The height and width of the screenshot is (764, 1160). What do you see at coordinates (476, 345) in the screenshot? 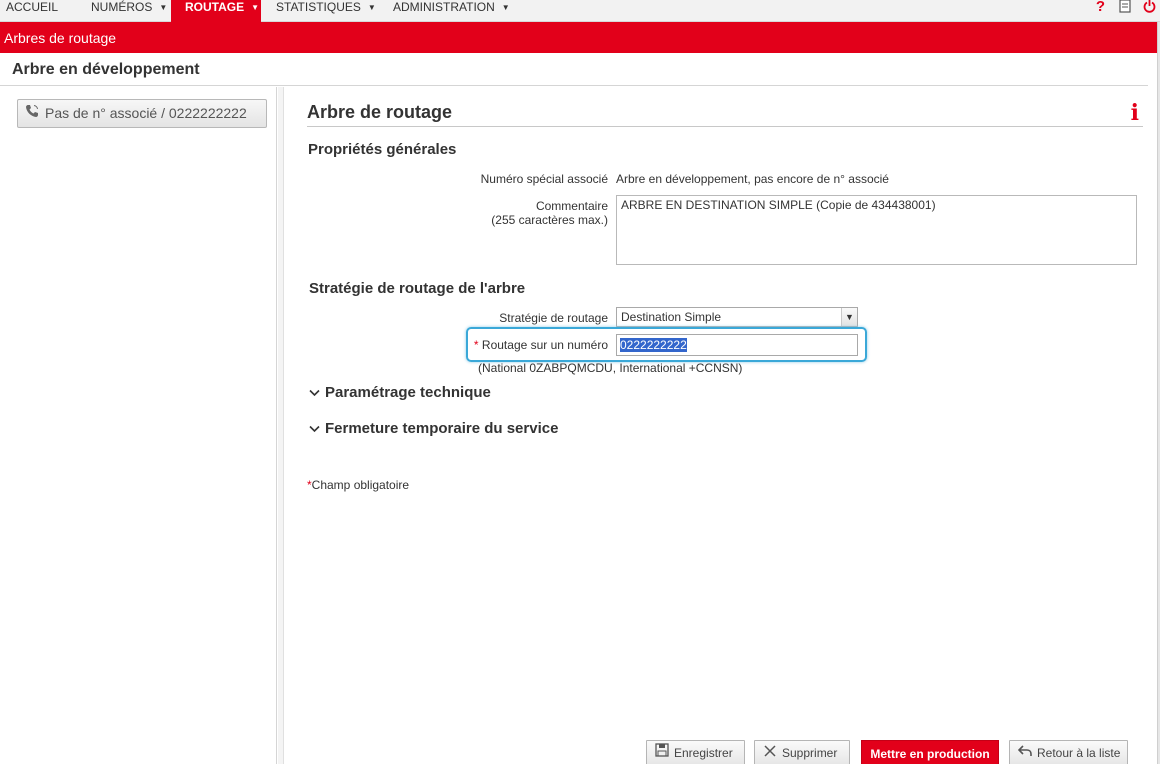
I see `required-marker: *` at bounding box center [476, 345].